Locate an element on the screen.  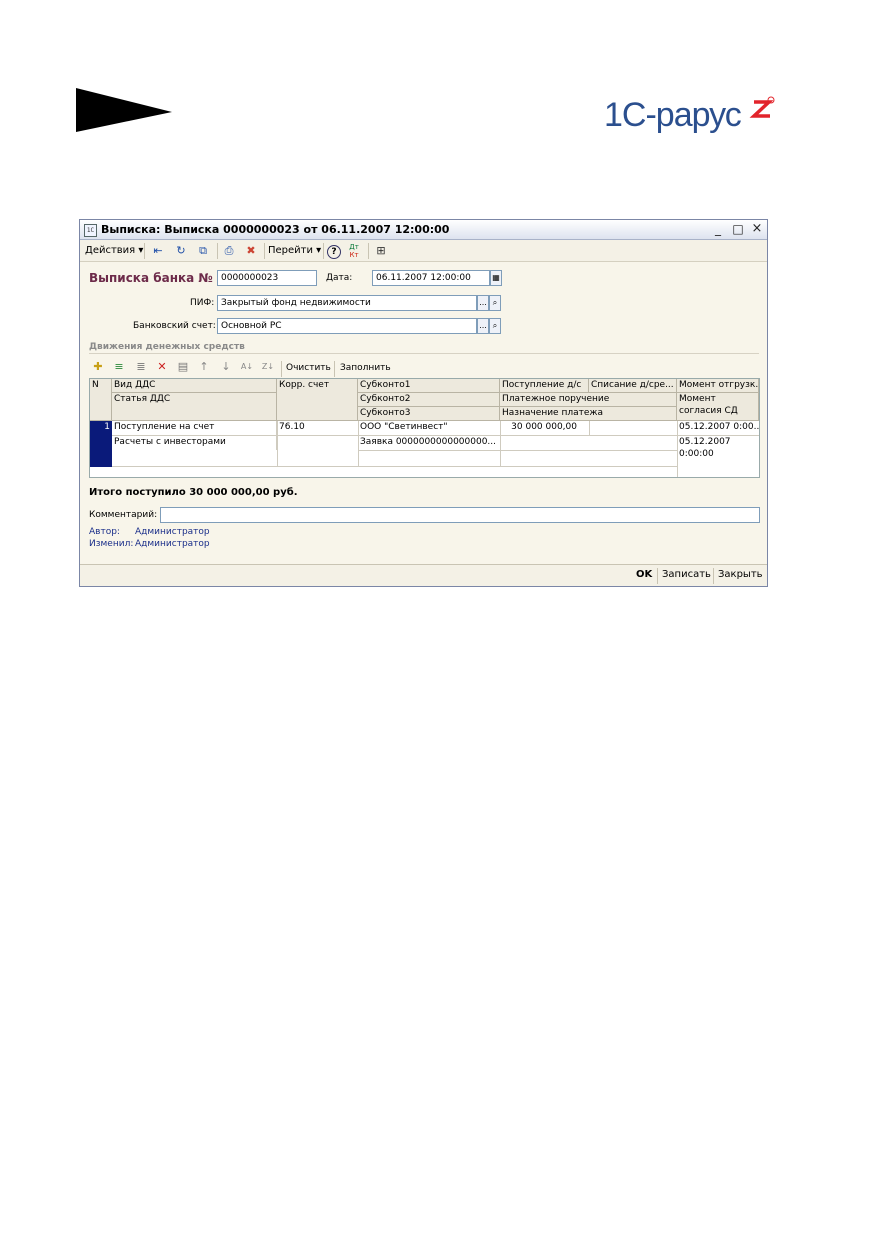
col-header-moment-sogl: Момент согласия СД is located at coordinates (718, 407).